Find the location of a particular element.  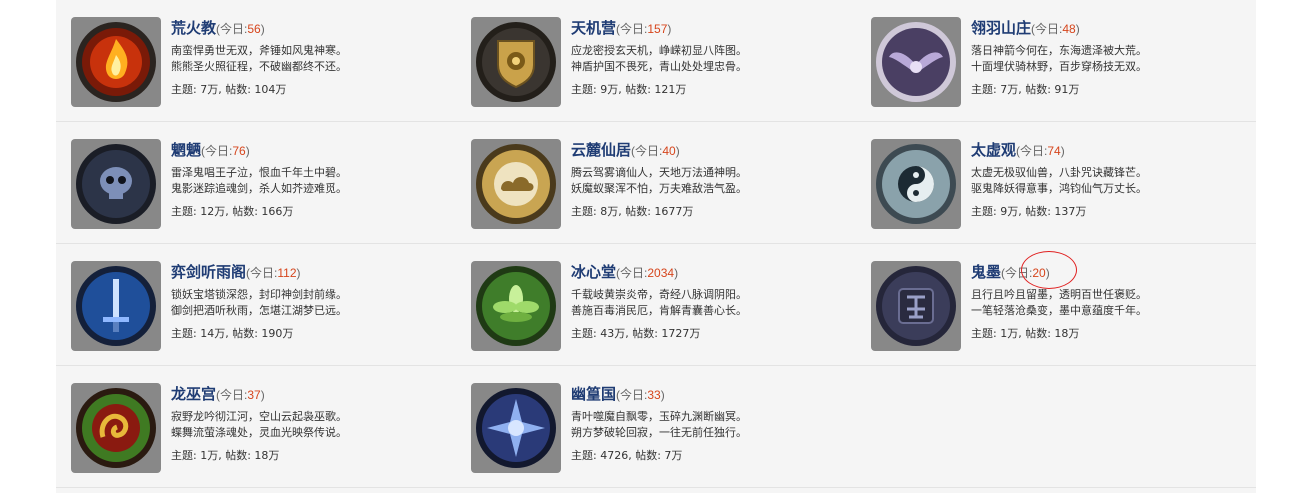

lotus-emblem-icon is located at coordinates (516, 306).